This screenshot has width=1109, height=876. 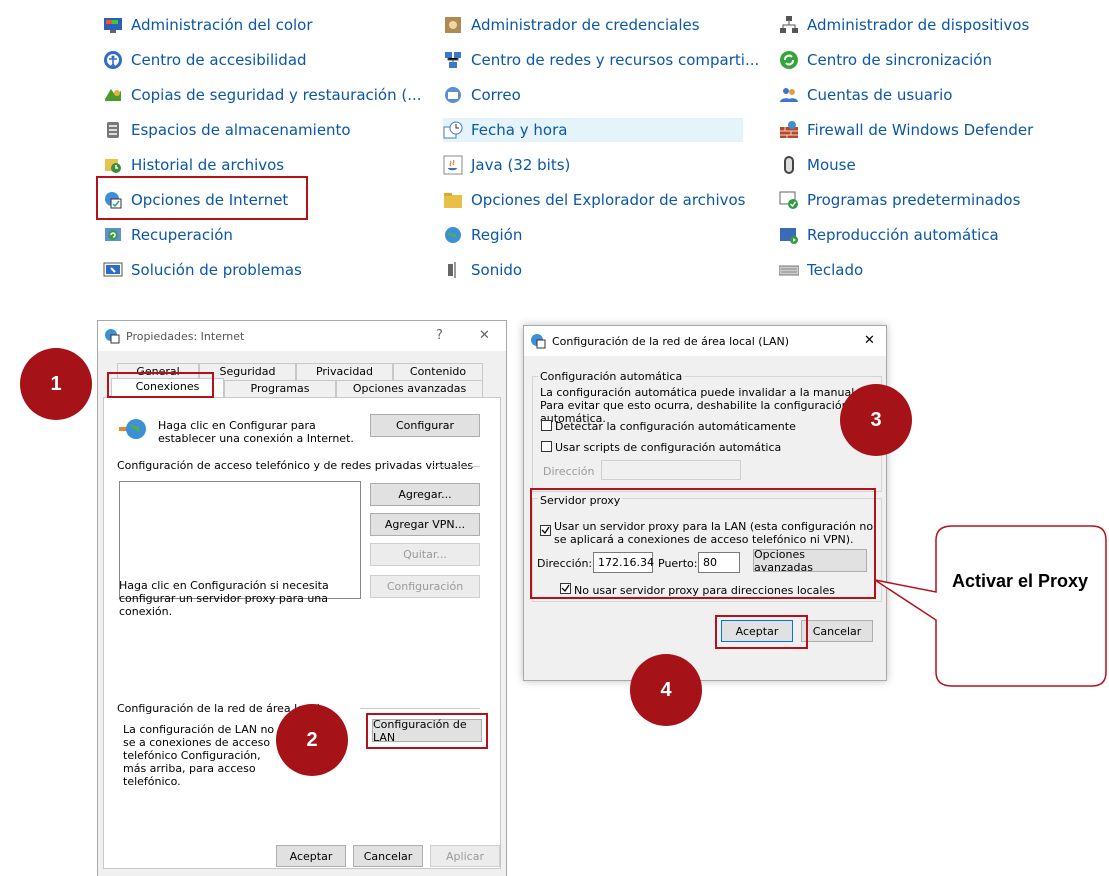 I want to click on ok-button: Aceptar, so click(x=311, y=856).